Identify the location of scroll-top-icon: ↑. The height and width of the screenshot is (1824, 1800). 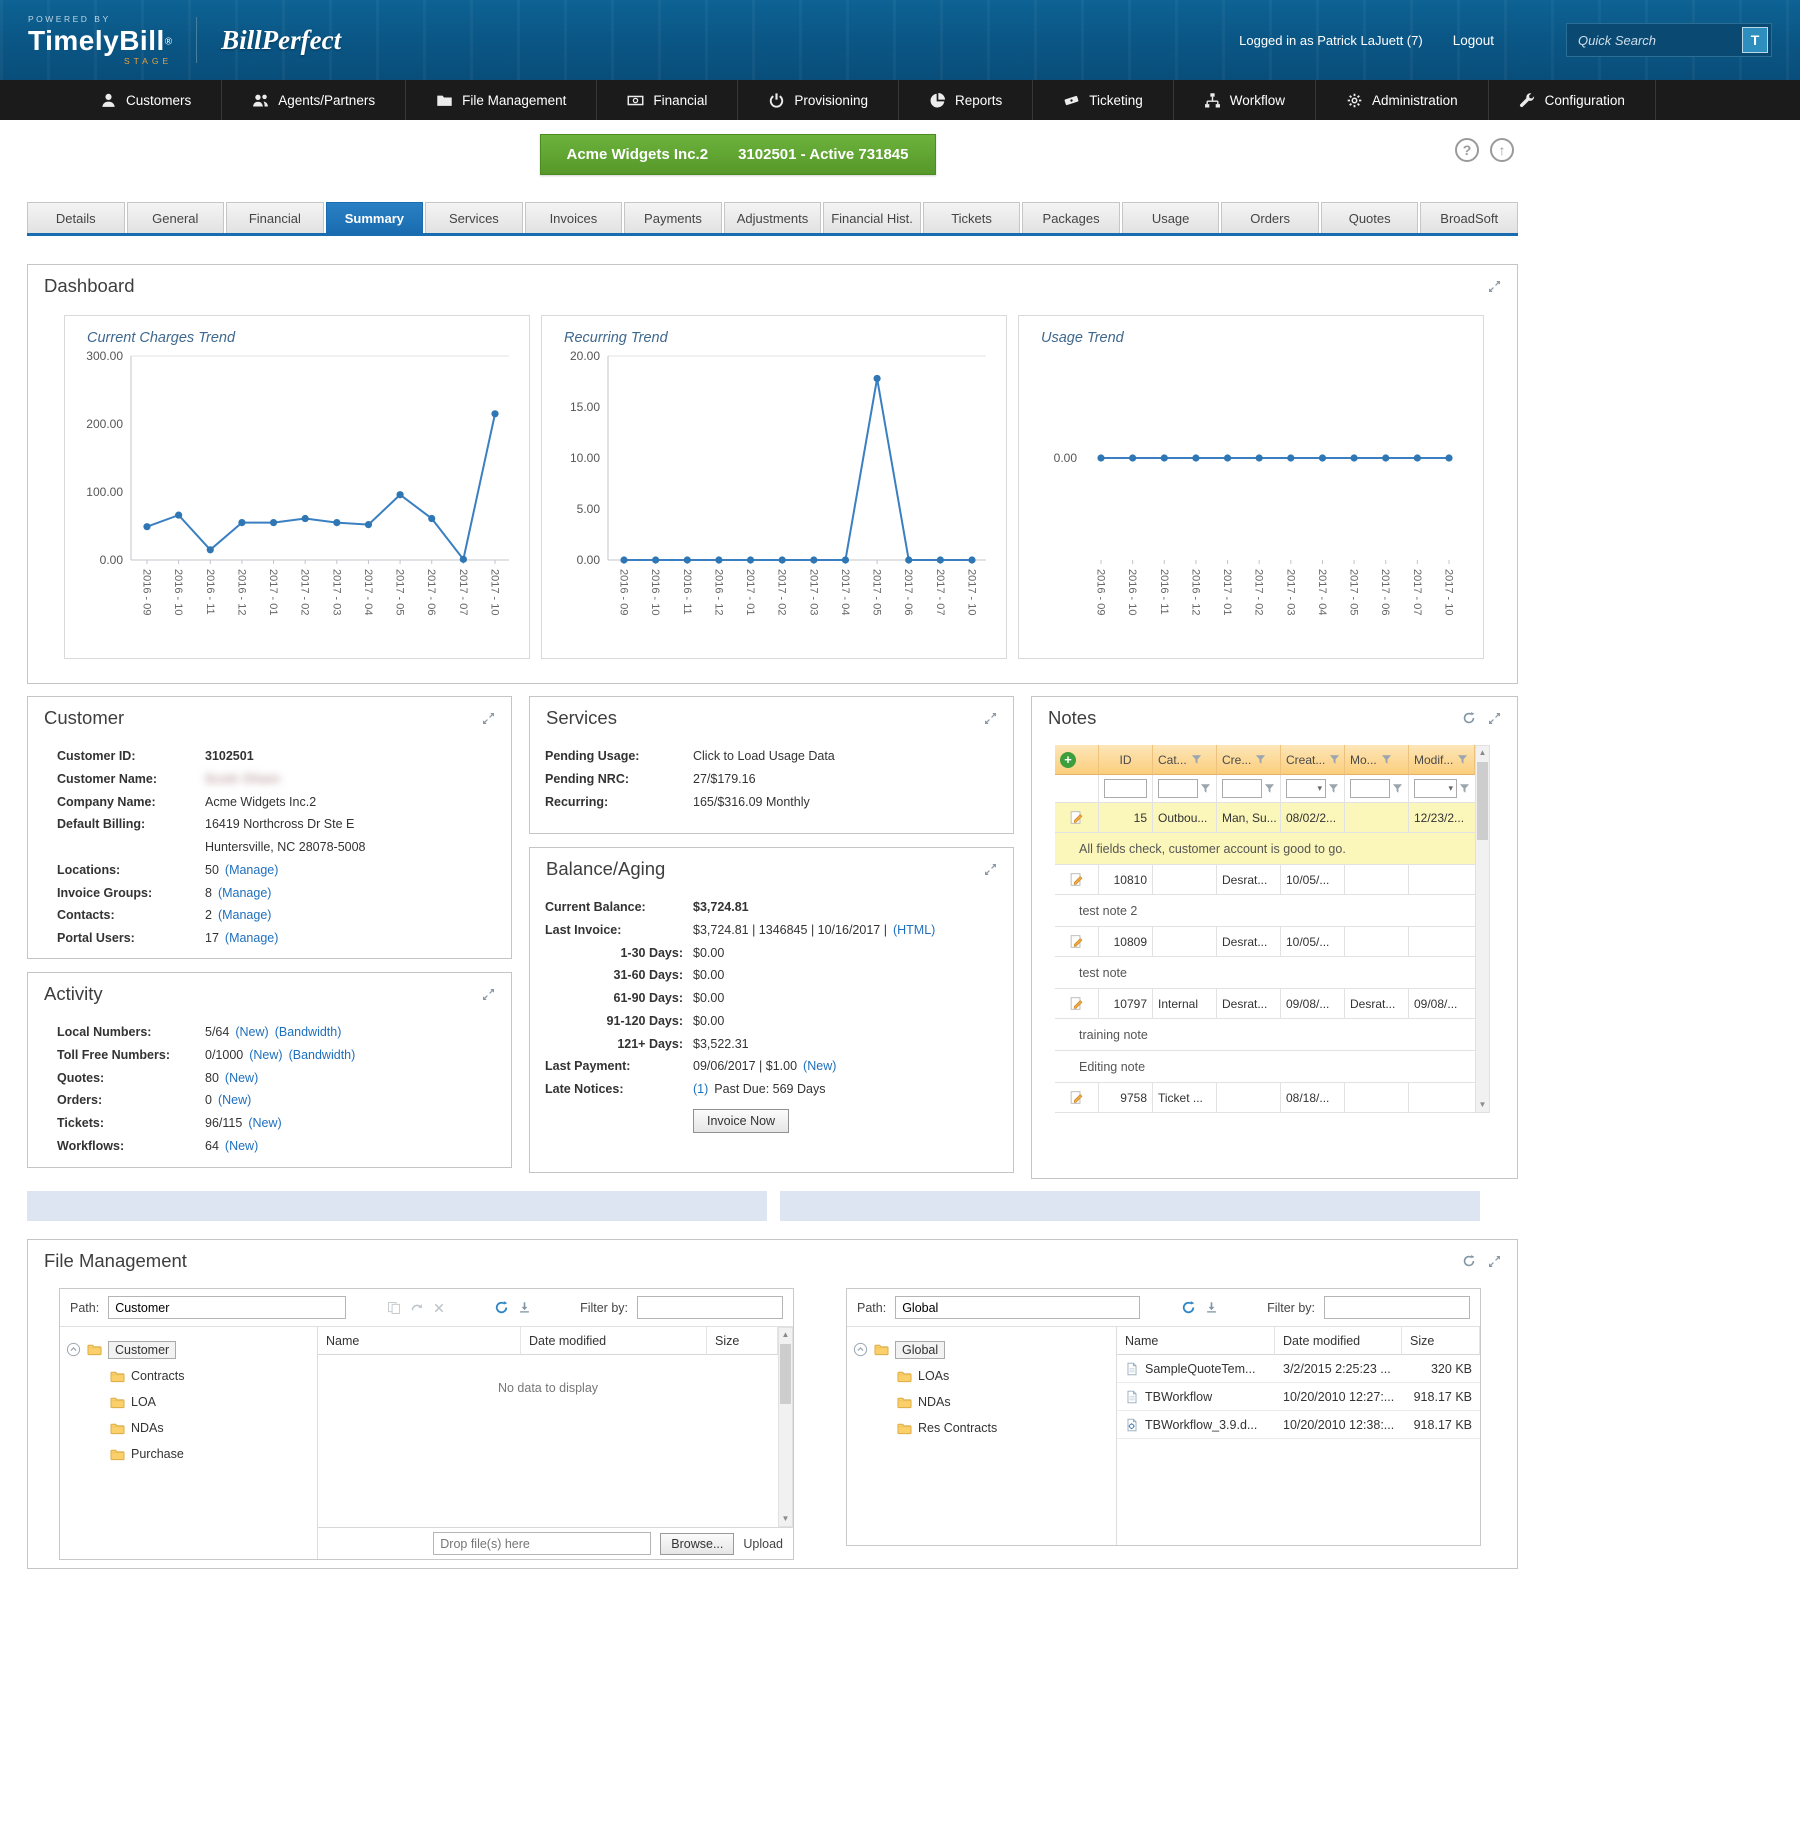
(1502, 150).